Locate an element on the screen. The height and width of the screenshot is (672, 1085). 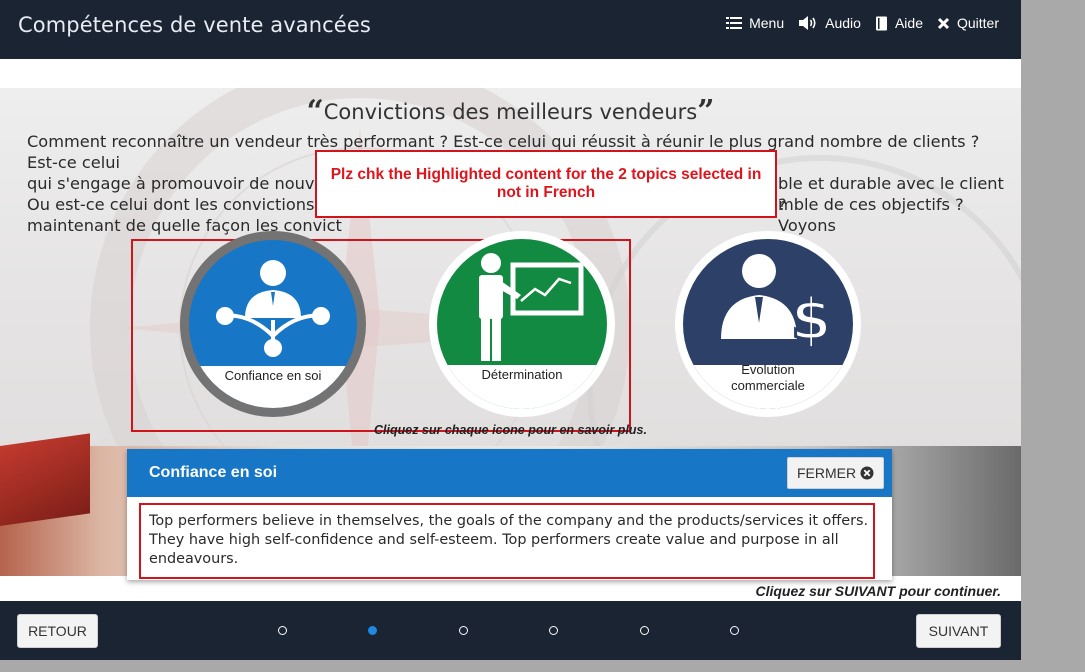
close-icon is located at coordinates (943, 23).